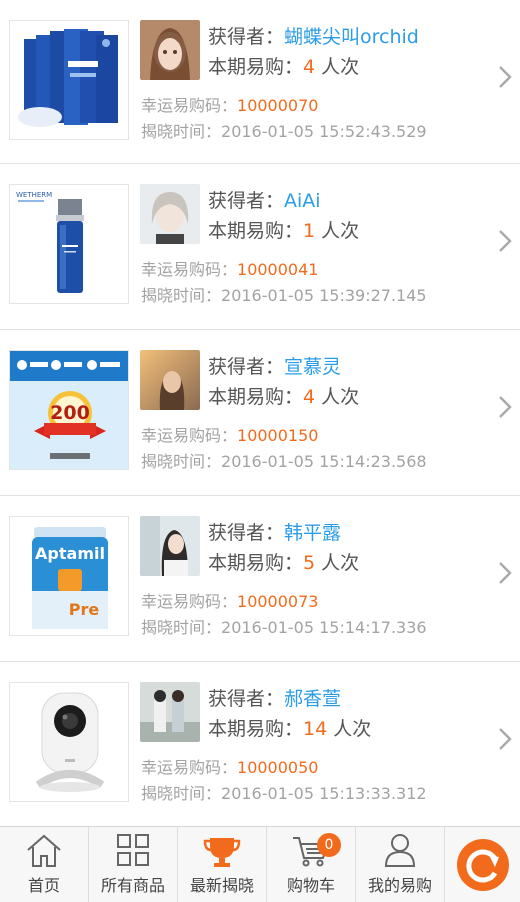 This screenshot has width=520, height=902. I want to click on user-icon, so click(400, 850).